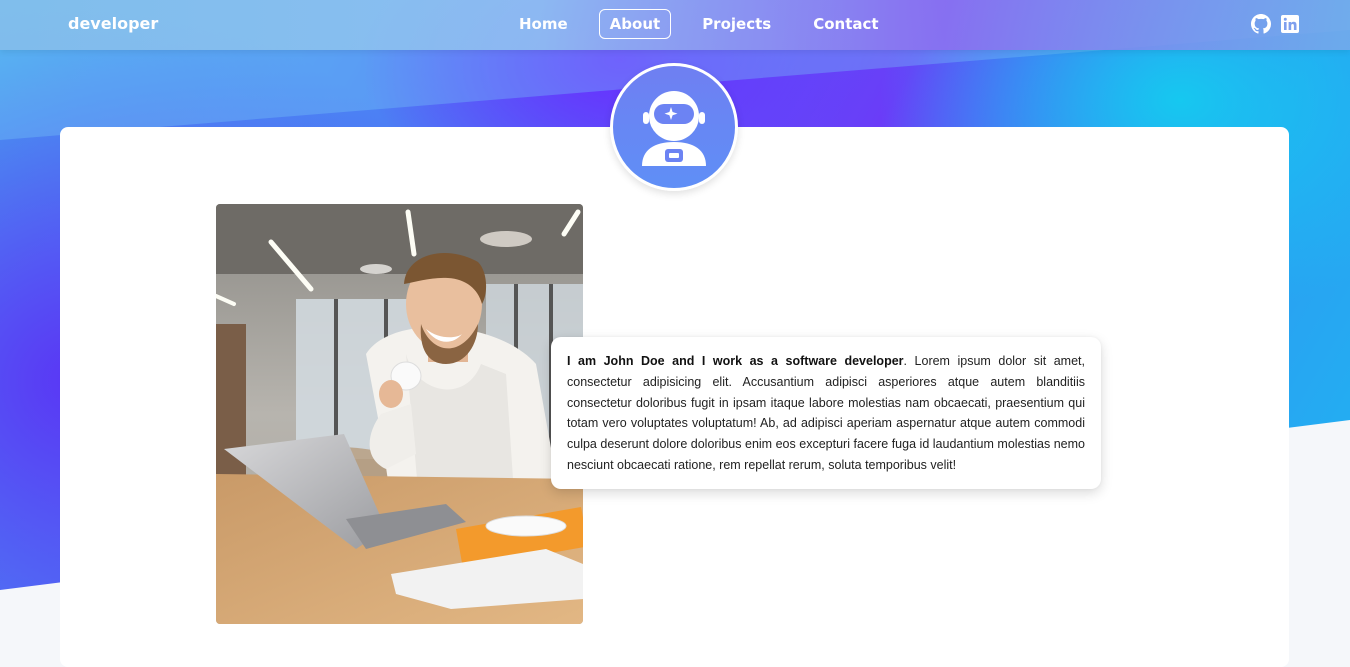  I want to click on brand-logo: developer, so click(113, 23).